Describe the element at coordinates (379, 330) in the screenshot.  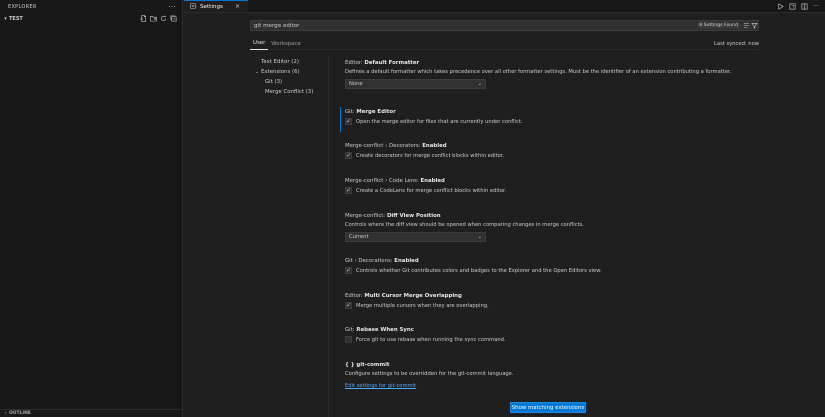
I see `setting-title: Git: Rebase When Sync` at that location.